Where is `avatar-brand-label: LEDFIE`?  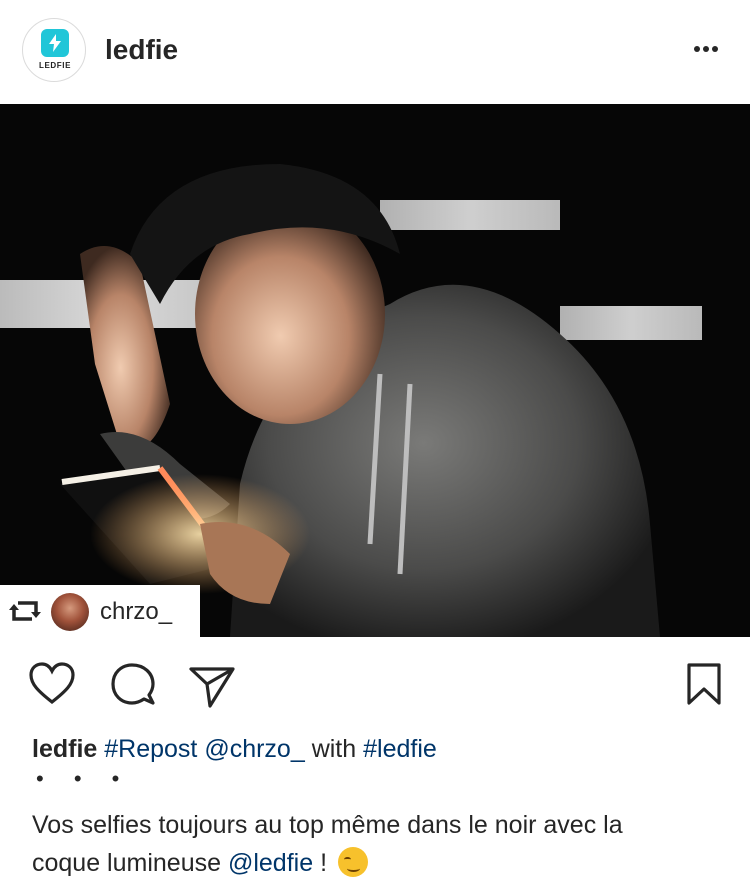 avatar-brand-label: LEDFIE is located at coordinates (55, 65).